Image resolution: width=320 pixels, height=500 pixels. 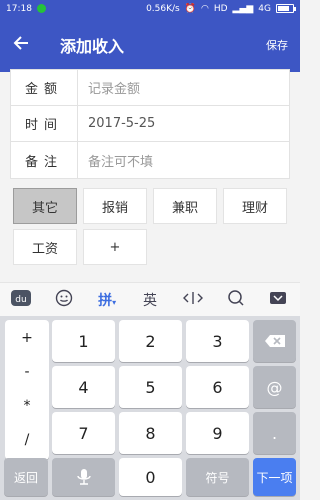 I want to click on key-4: 4, so click(x=83, y=387).